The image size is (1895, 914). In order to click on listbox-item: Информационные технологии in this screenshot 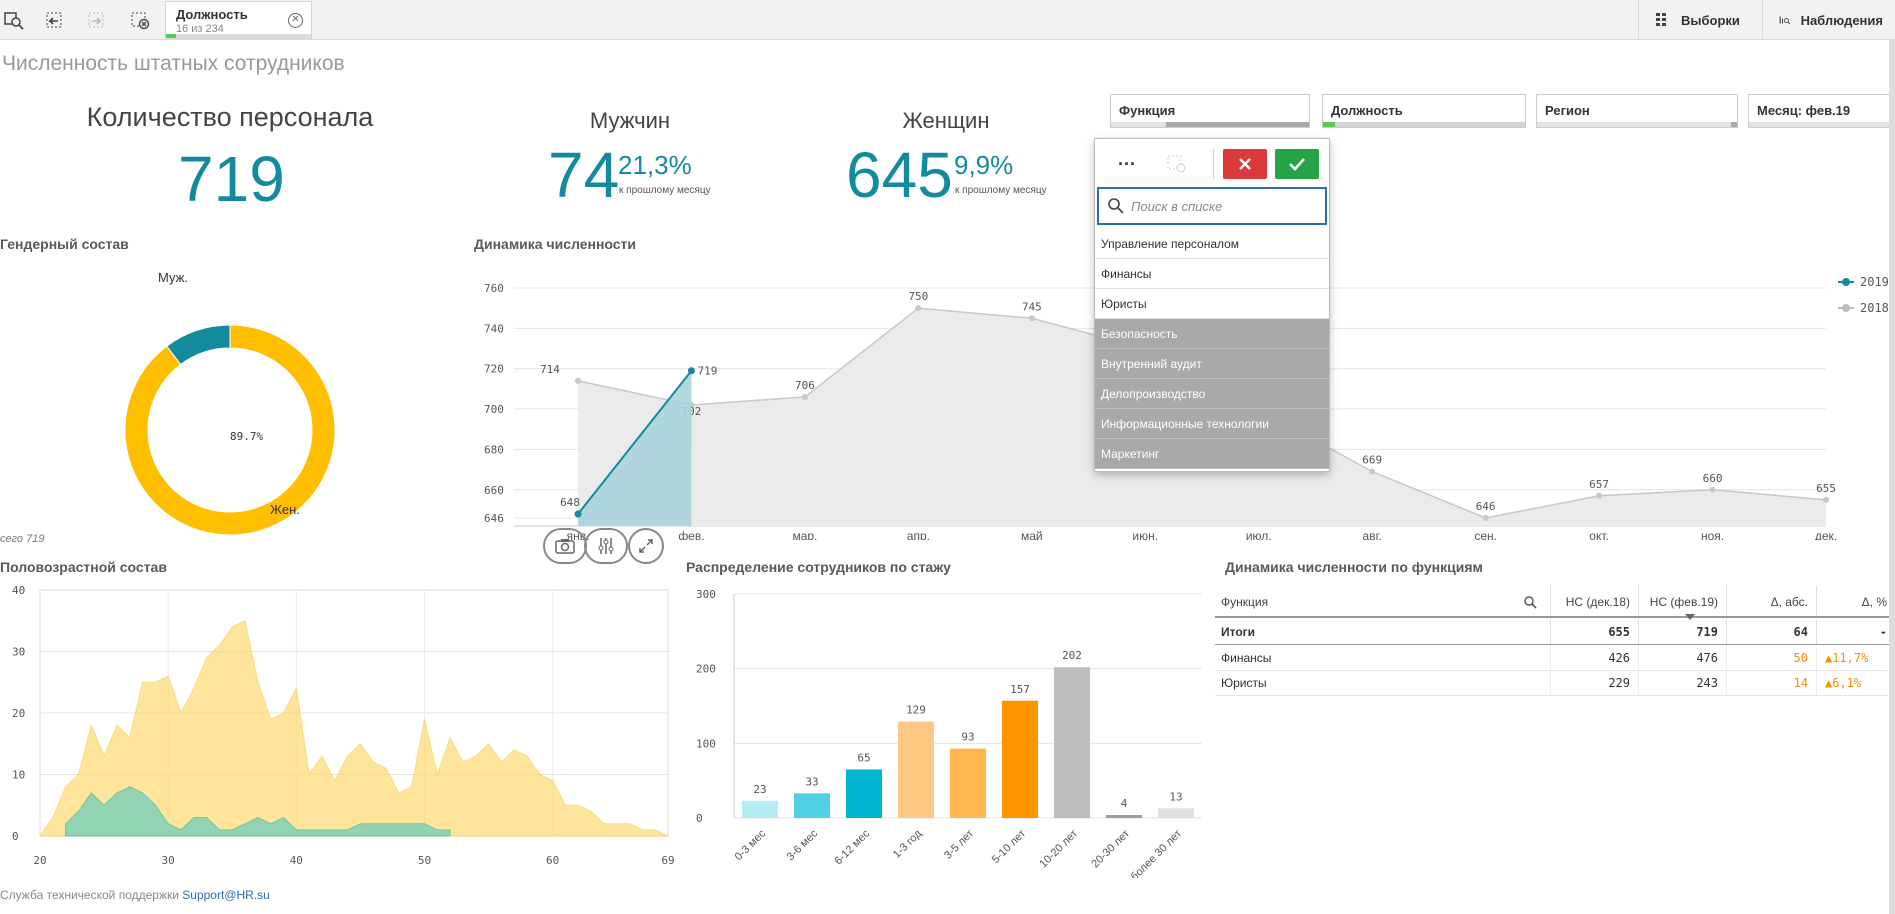, I will do `click(1212, 424)`.